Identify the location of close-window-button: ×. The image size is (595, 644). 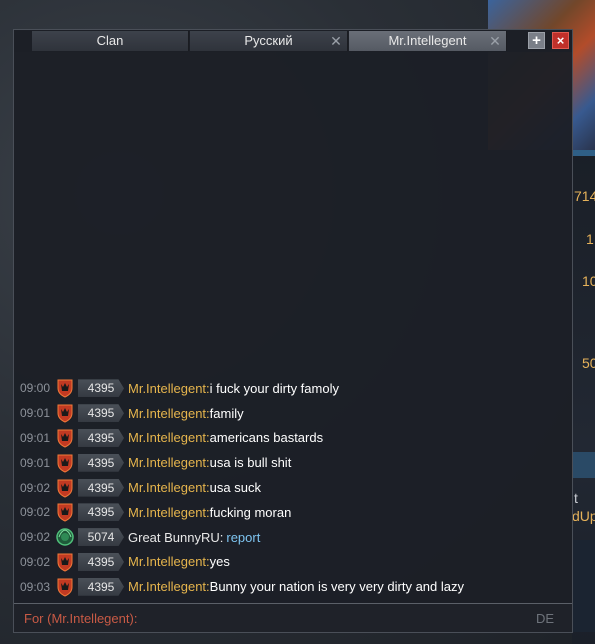
(560, 40).